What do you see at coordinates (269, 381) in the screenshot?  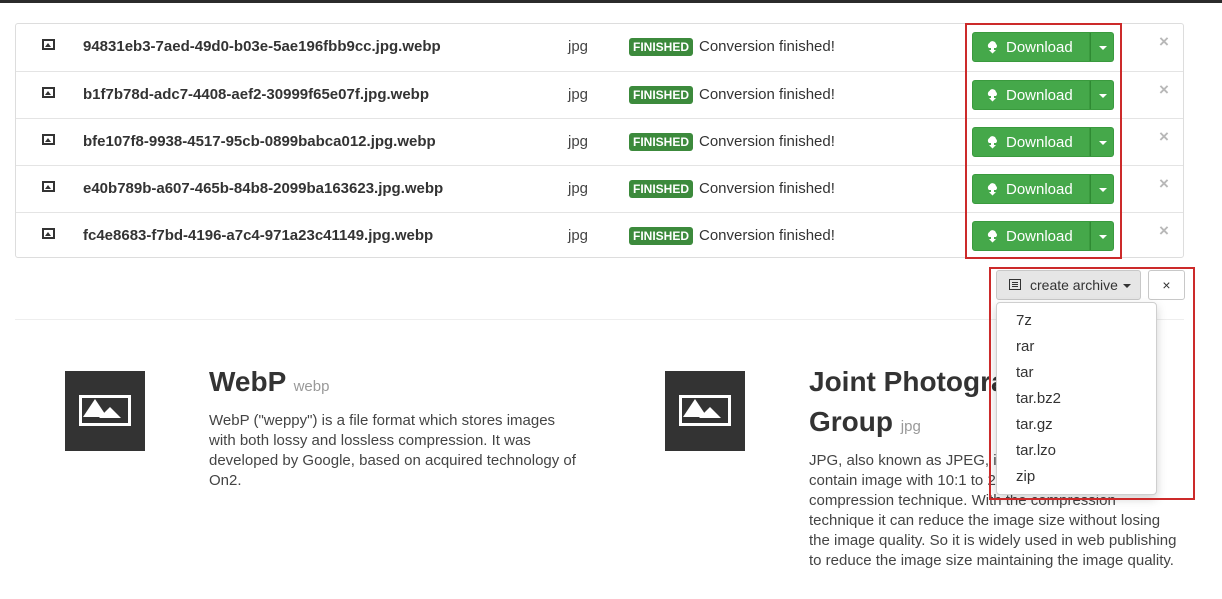 I see `format-title-webp: WebP webp` at bounding box center [269, 381].